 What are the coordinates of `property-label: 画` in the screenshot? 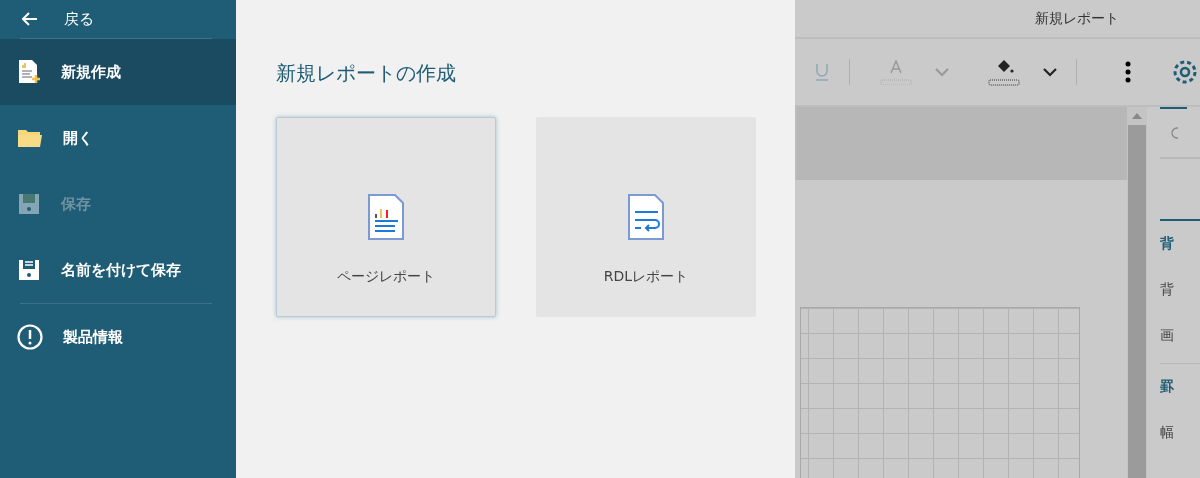 It's located at (1167, 335).